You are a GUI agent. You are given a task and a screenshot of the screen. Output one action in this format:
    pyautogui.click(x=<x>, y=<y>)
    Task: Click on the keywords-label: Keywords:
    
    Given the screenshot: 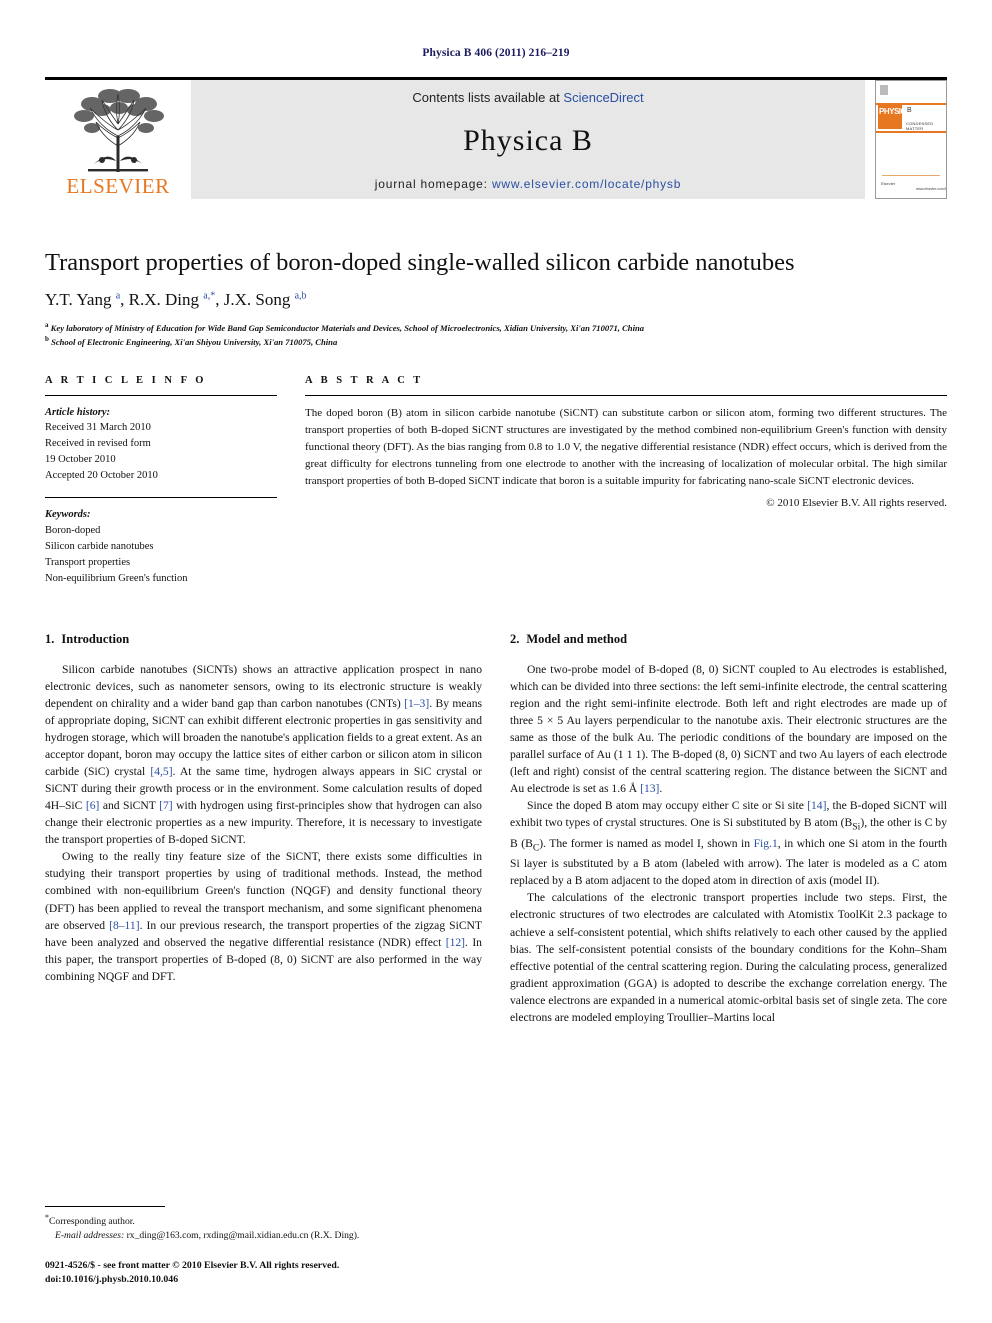 What is the action you would take?
    pyautogui.click(x=68, y=515)
    